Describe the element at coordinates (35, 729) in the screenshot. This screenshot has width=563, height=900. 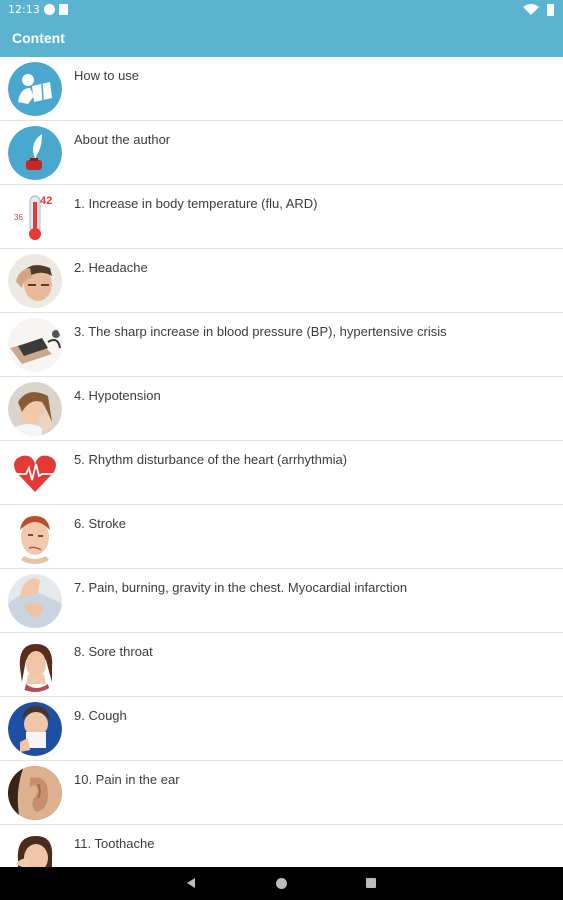
I see `cough-icon` at that location.